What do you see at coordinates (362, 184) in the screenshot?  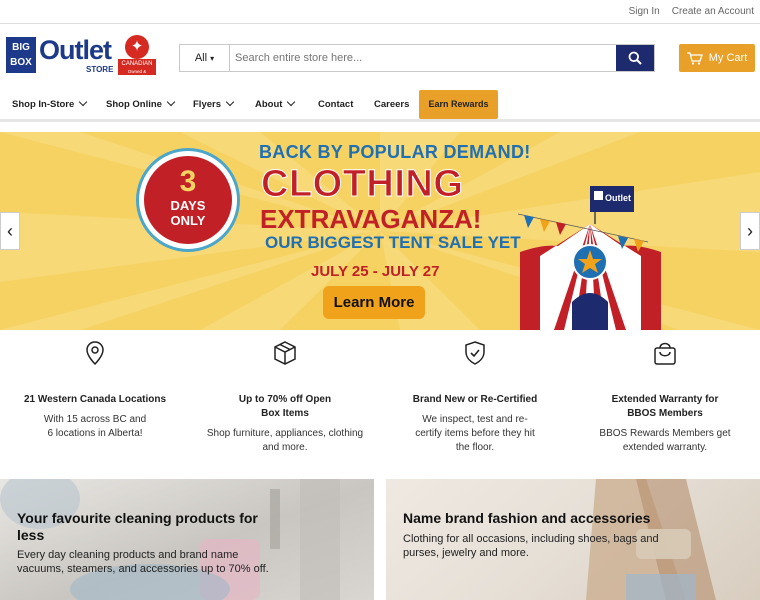 I see `banner-headline-main: CLOTHING` at bounding box center [362, 184].